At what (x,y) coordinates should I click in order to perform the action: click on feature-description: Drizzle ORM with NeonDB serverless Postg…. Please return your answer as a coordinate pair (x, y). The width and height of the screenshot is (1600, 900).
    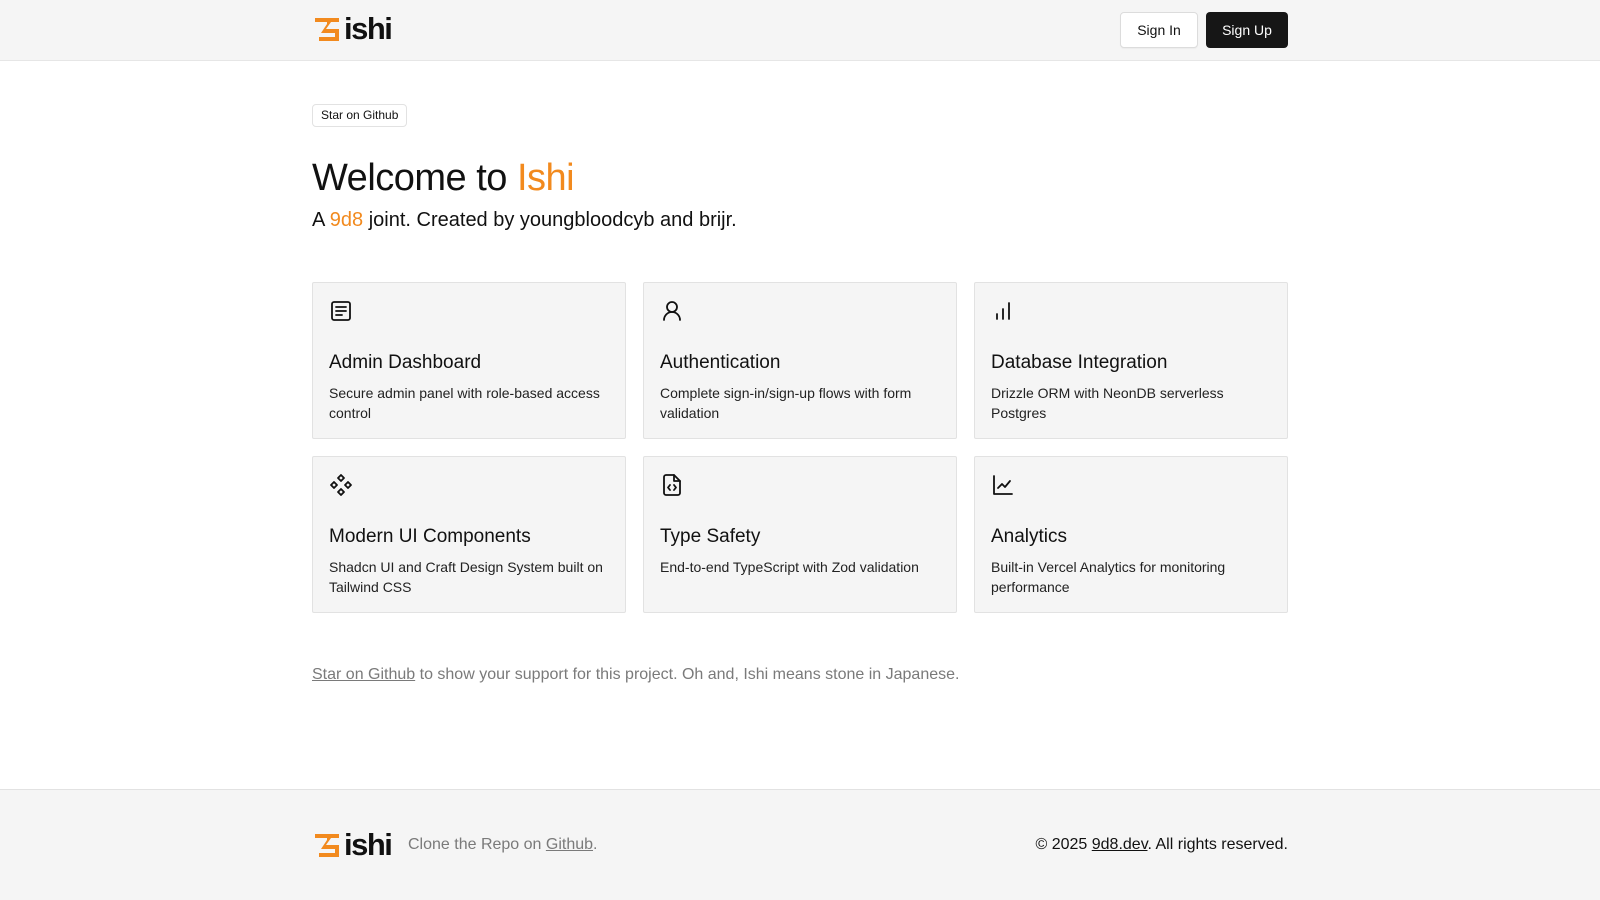
    Looking at the image, I should click on (1107, 403).